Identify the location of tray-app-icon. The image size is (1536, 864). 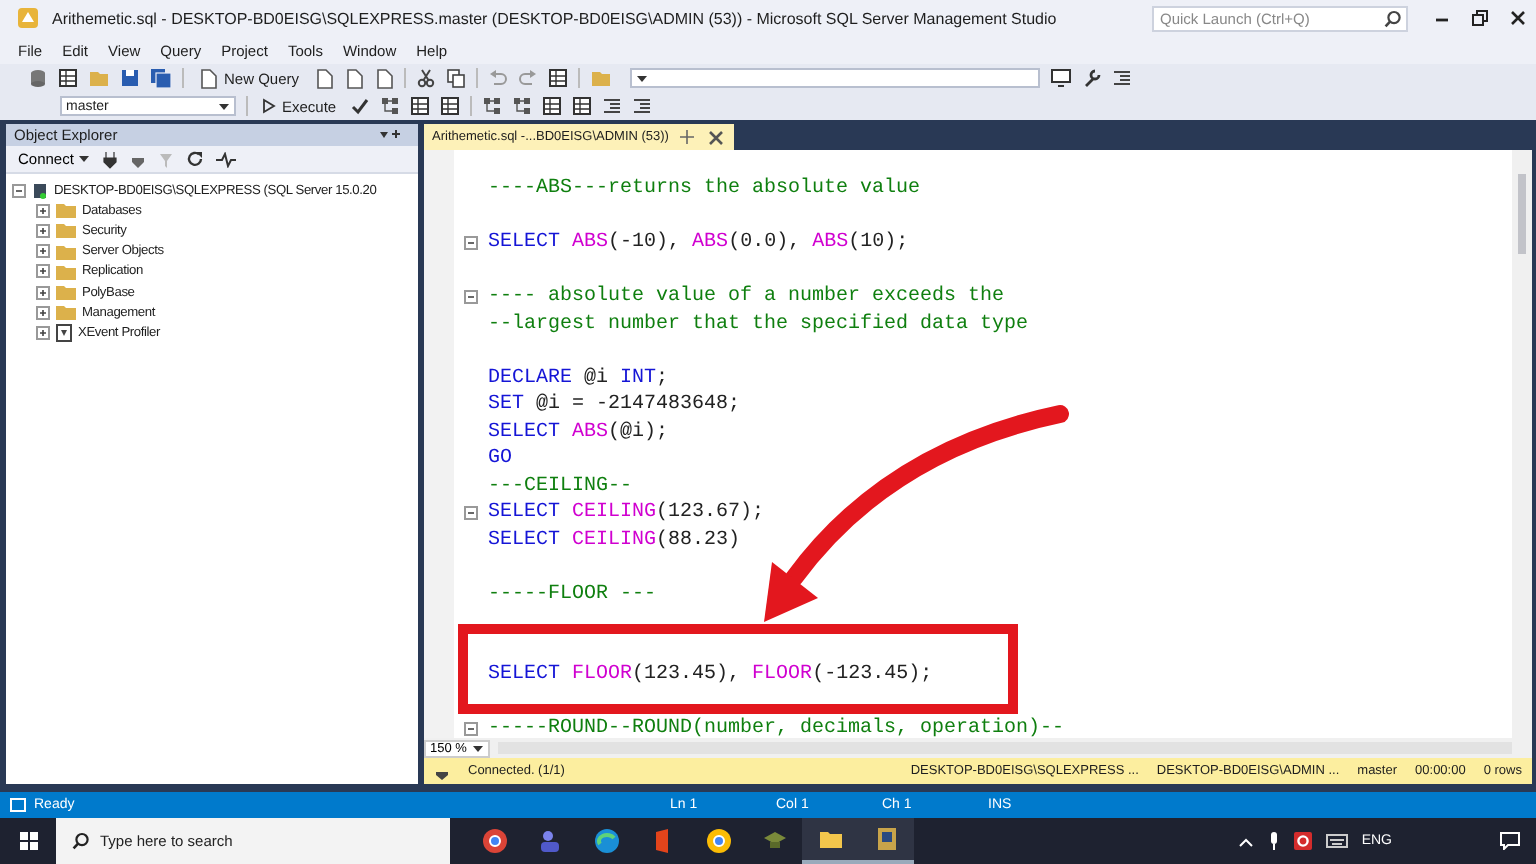
(1302, 841).